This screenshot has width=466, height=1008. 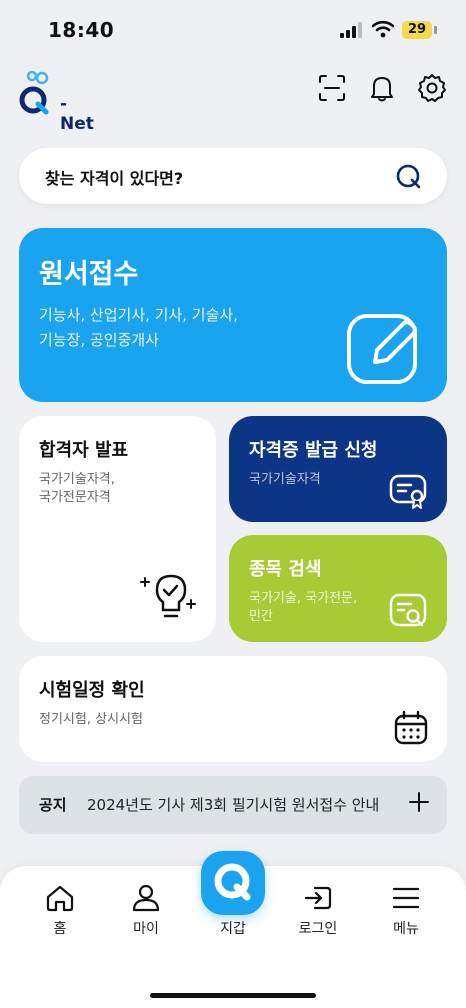 What do you see at coordinates (408, 491) in the screenshot?
I see `certificate-icon` at bounding box center [408, 491].